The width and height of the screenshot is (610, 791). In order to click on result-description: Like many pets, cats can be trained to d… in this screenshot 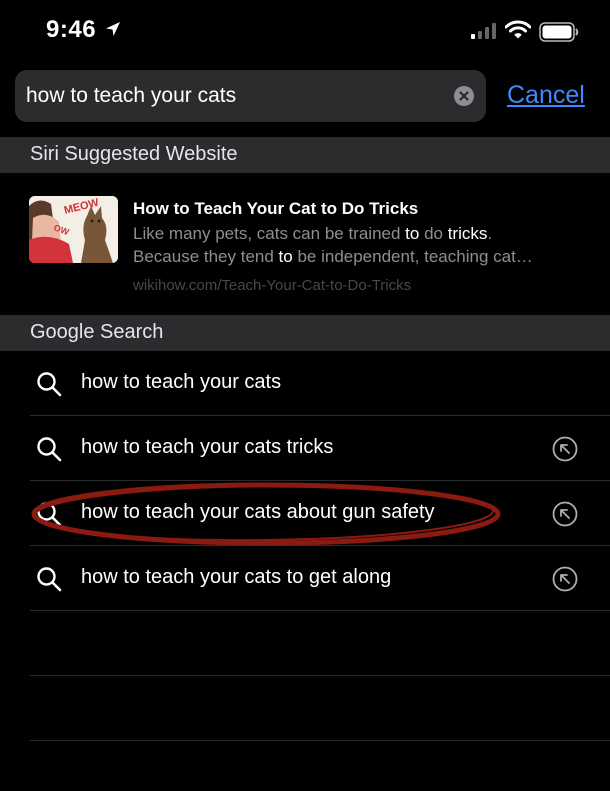, I will do `click(358, 245)`.